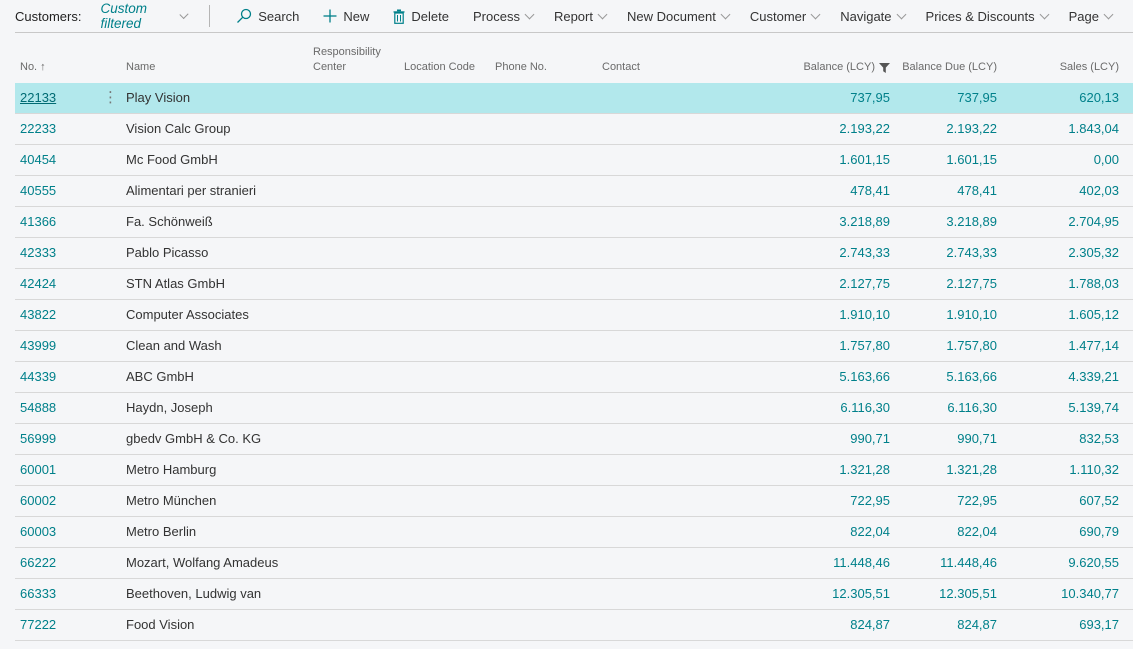  I want to click on sales-value: 1.788,03, so click(1093, 284).